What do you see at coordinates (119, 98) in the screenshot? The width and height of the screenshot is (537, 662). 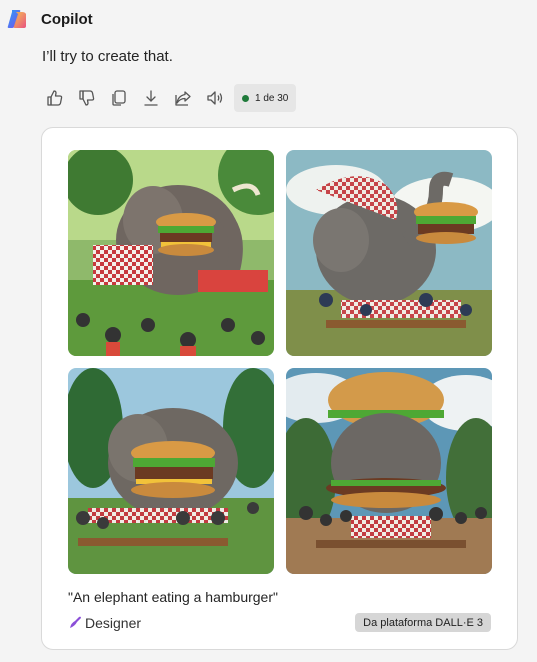 I see `copy-icon` at bounding box center [119, 98].